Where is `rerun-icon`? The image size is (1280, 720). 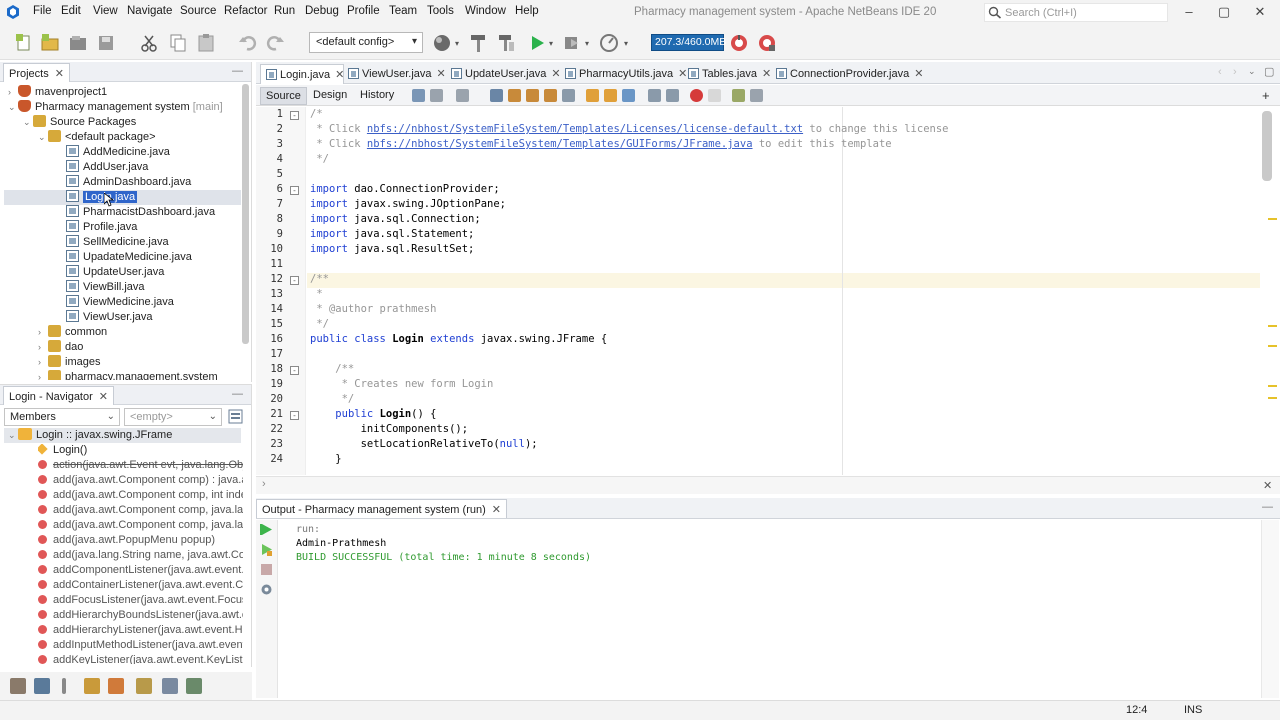 rerun-icon is located at coordinates (266, 529).